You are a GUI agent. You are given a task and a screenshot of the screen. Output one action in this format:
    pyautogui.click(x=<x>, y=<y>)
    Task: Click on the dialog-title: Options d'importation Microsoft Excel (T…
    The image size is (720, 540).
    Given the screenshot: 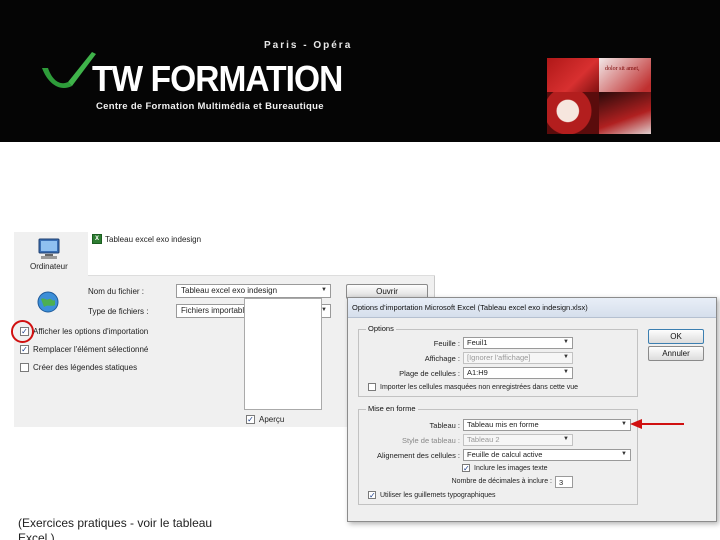 What is the action you would take?
    pyautogui.click(x=532, y=308)
    